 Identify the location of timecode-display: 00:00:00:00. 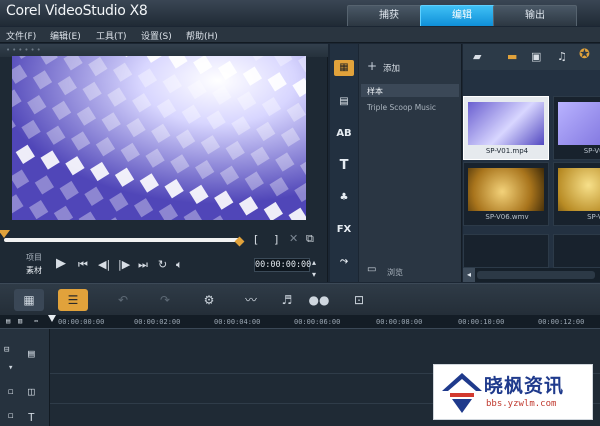
(282, 265).